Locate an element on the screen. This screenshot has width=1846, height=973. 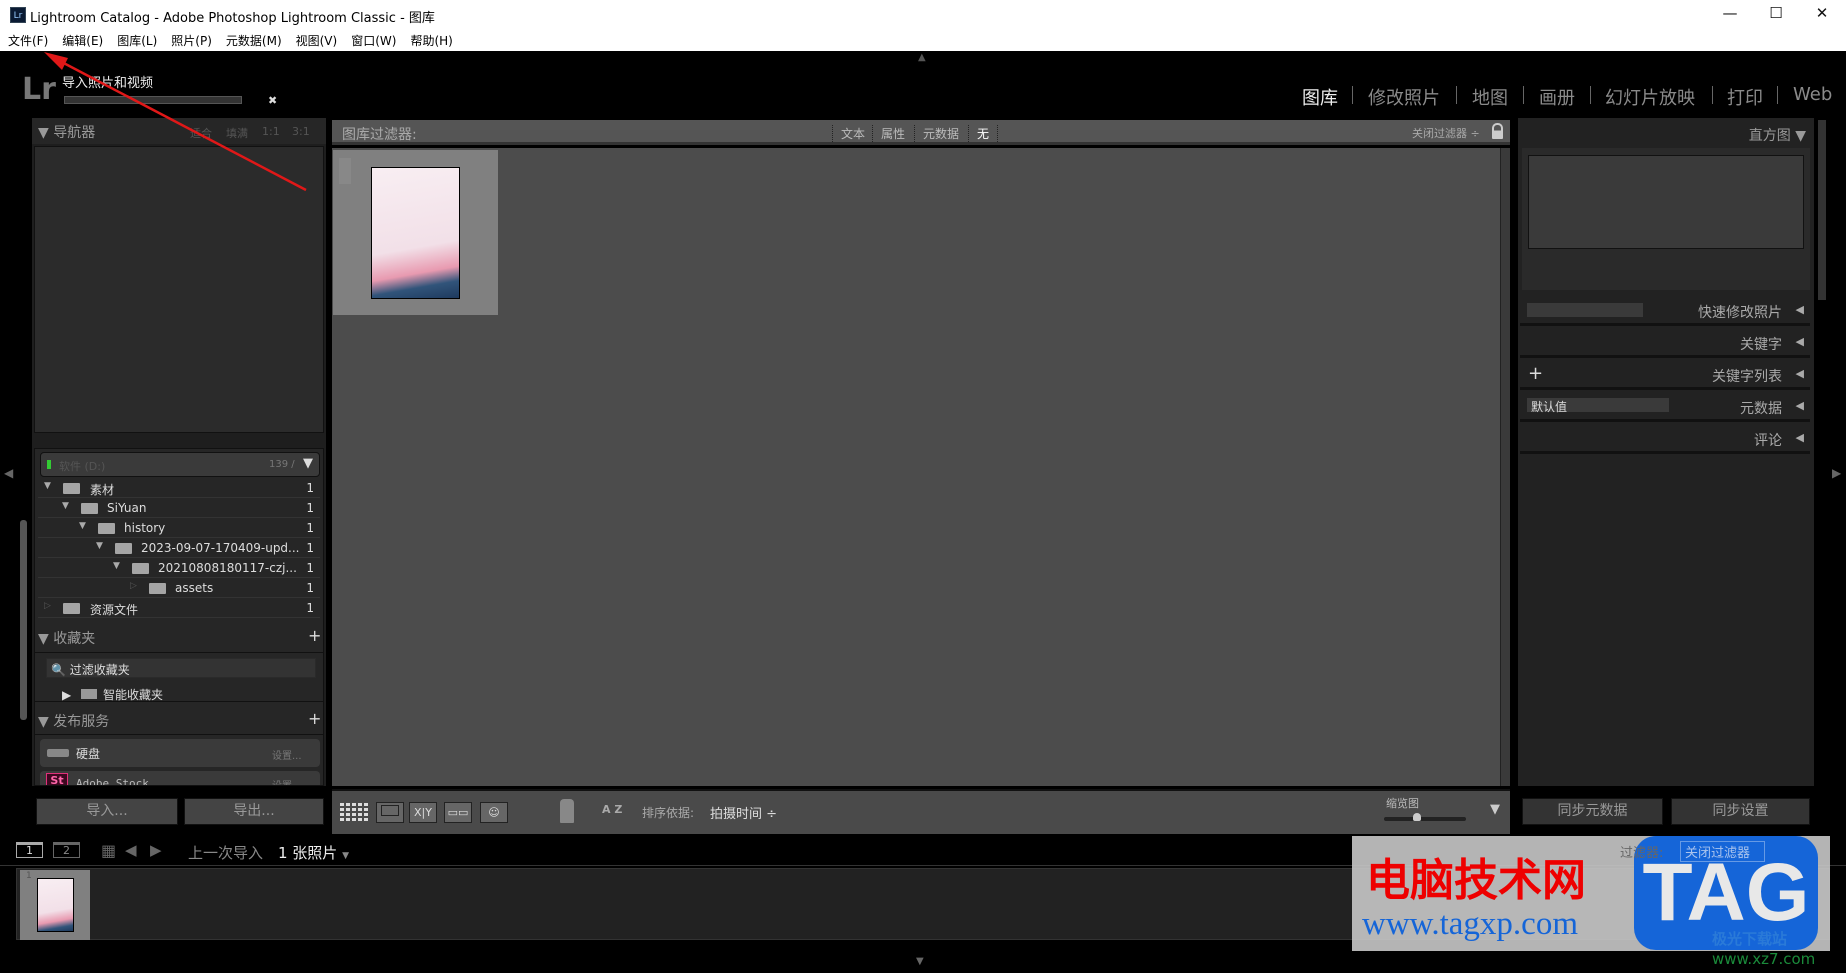
watermark-url: www.tagxp.com is located at coordinates (1470, 924).